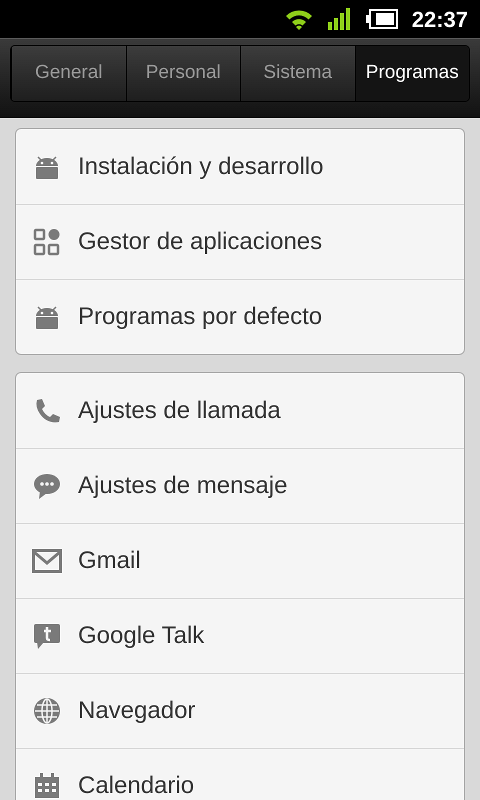  Describe the element at coordinates (47, 486) in the screenshot. I see `chat-bubble-icon` at that location.